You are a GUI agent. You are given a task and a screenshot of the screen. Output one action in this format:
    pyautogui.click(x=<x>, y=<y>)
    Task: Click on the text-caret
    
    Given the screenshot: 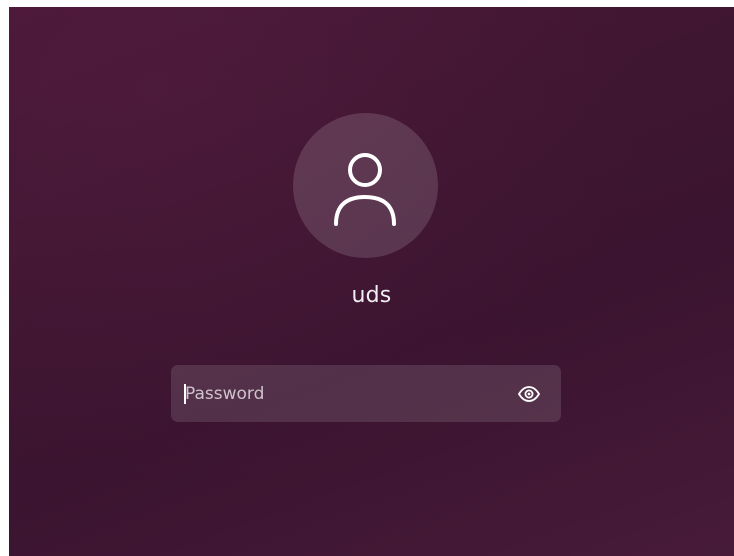 What is the action you would take?
    pyautogui.click(x=185, y=394)
    